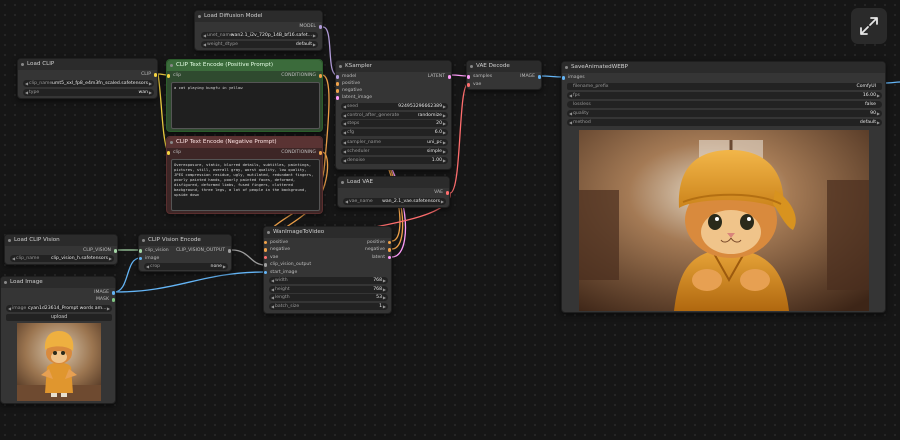 This screenshot has width=900, height=440. I want to click on input-start-image: start_image, so click(280, 273).